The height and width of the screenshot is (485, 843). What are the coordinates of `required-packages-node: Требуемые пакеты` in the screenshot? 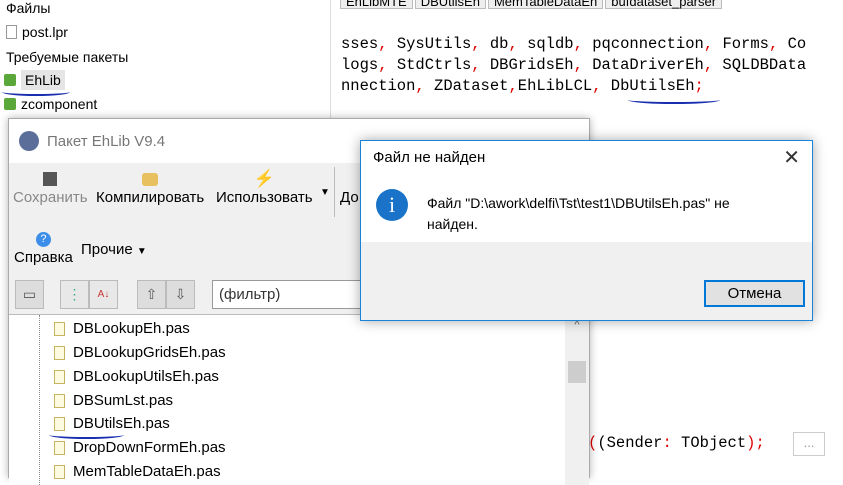 It's located at (67, 57).